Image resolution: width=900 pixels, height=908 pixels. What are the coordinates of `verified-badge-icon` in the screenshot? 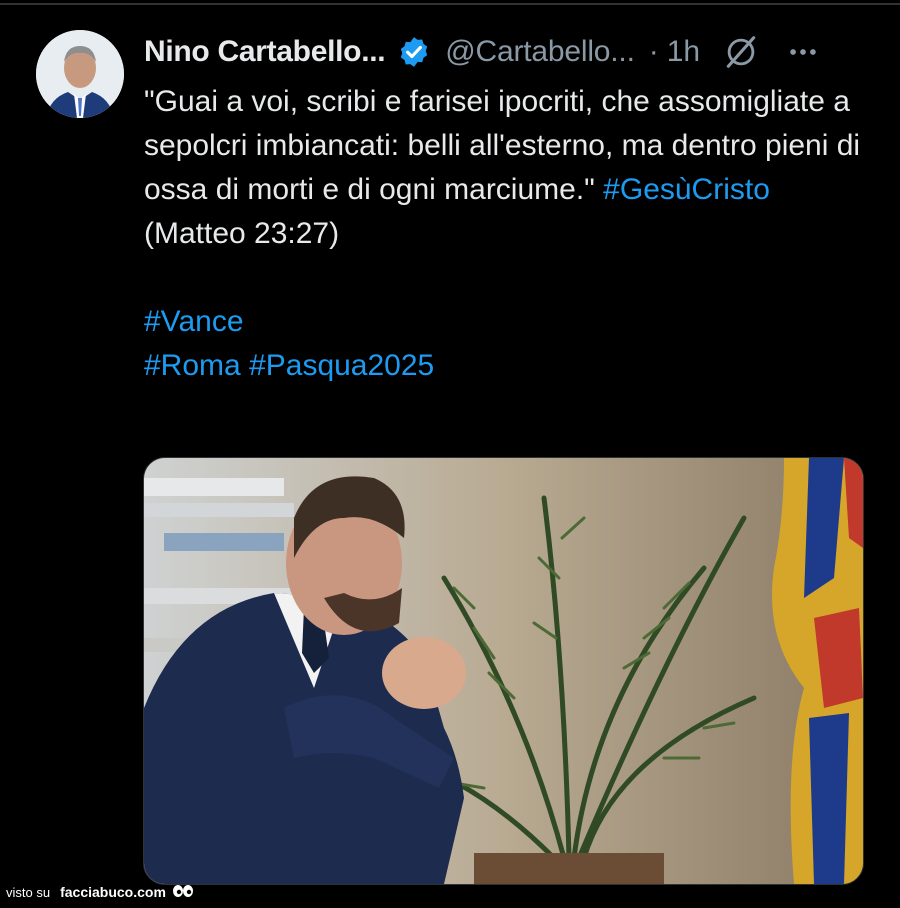 It's located at (414, 52).